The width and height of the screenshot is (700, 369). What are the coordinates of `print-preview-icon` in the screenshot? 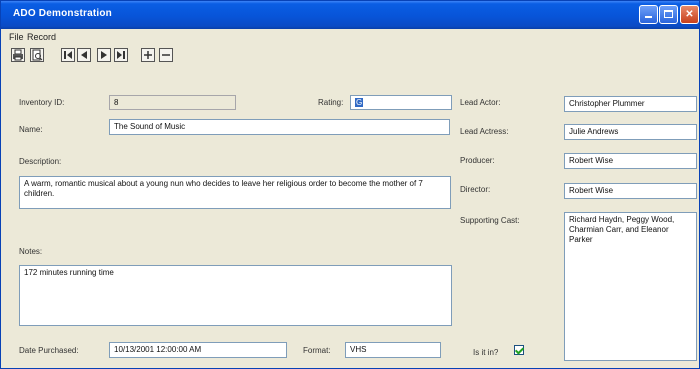 It's located at (37, 55).